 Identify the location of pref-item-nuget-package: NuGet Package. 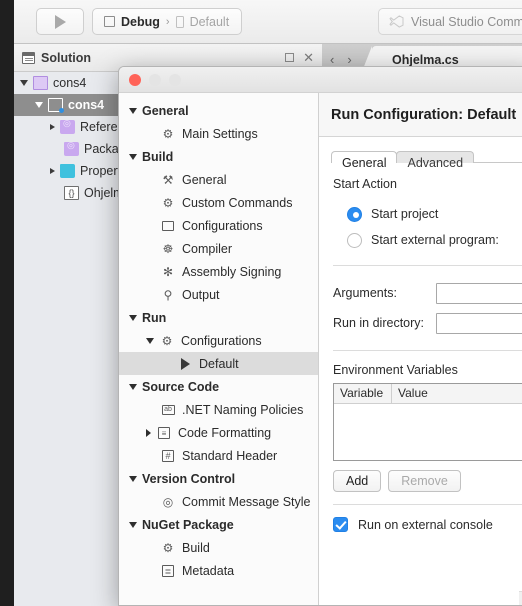
(218, 524).